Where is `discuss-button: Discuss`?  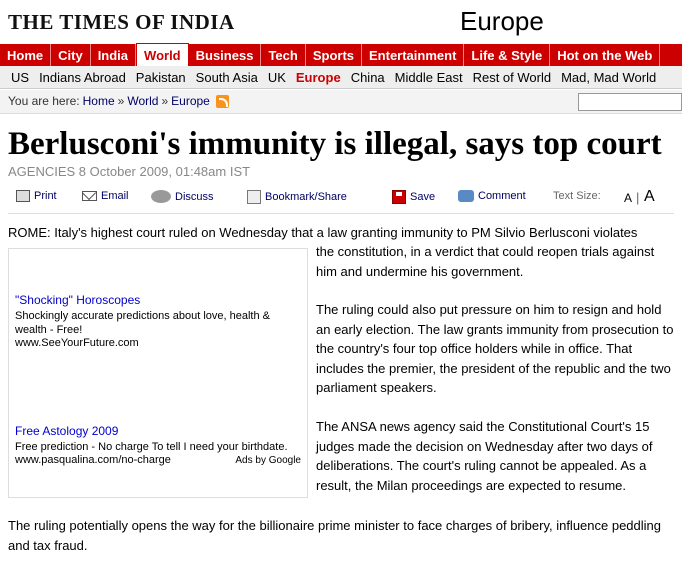 discuss-button: Discuss is located at coordinates (182, 196).